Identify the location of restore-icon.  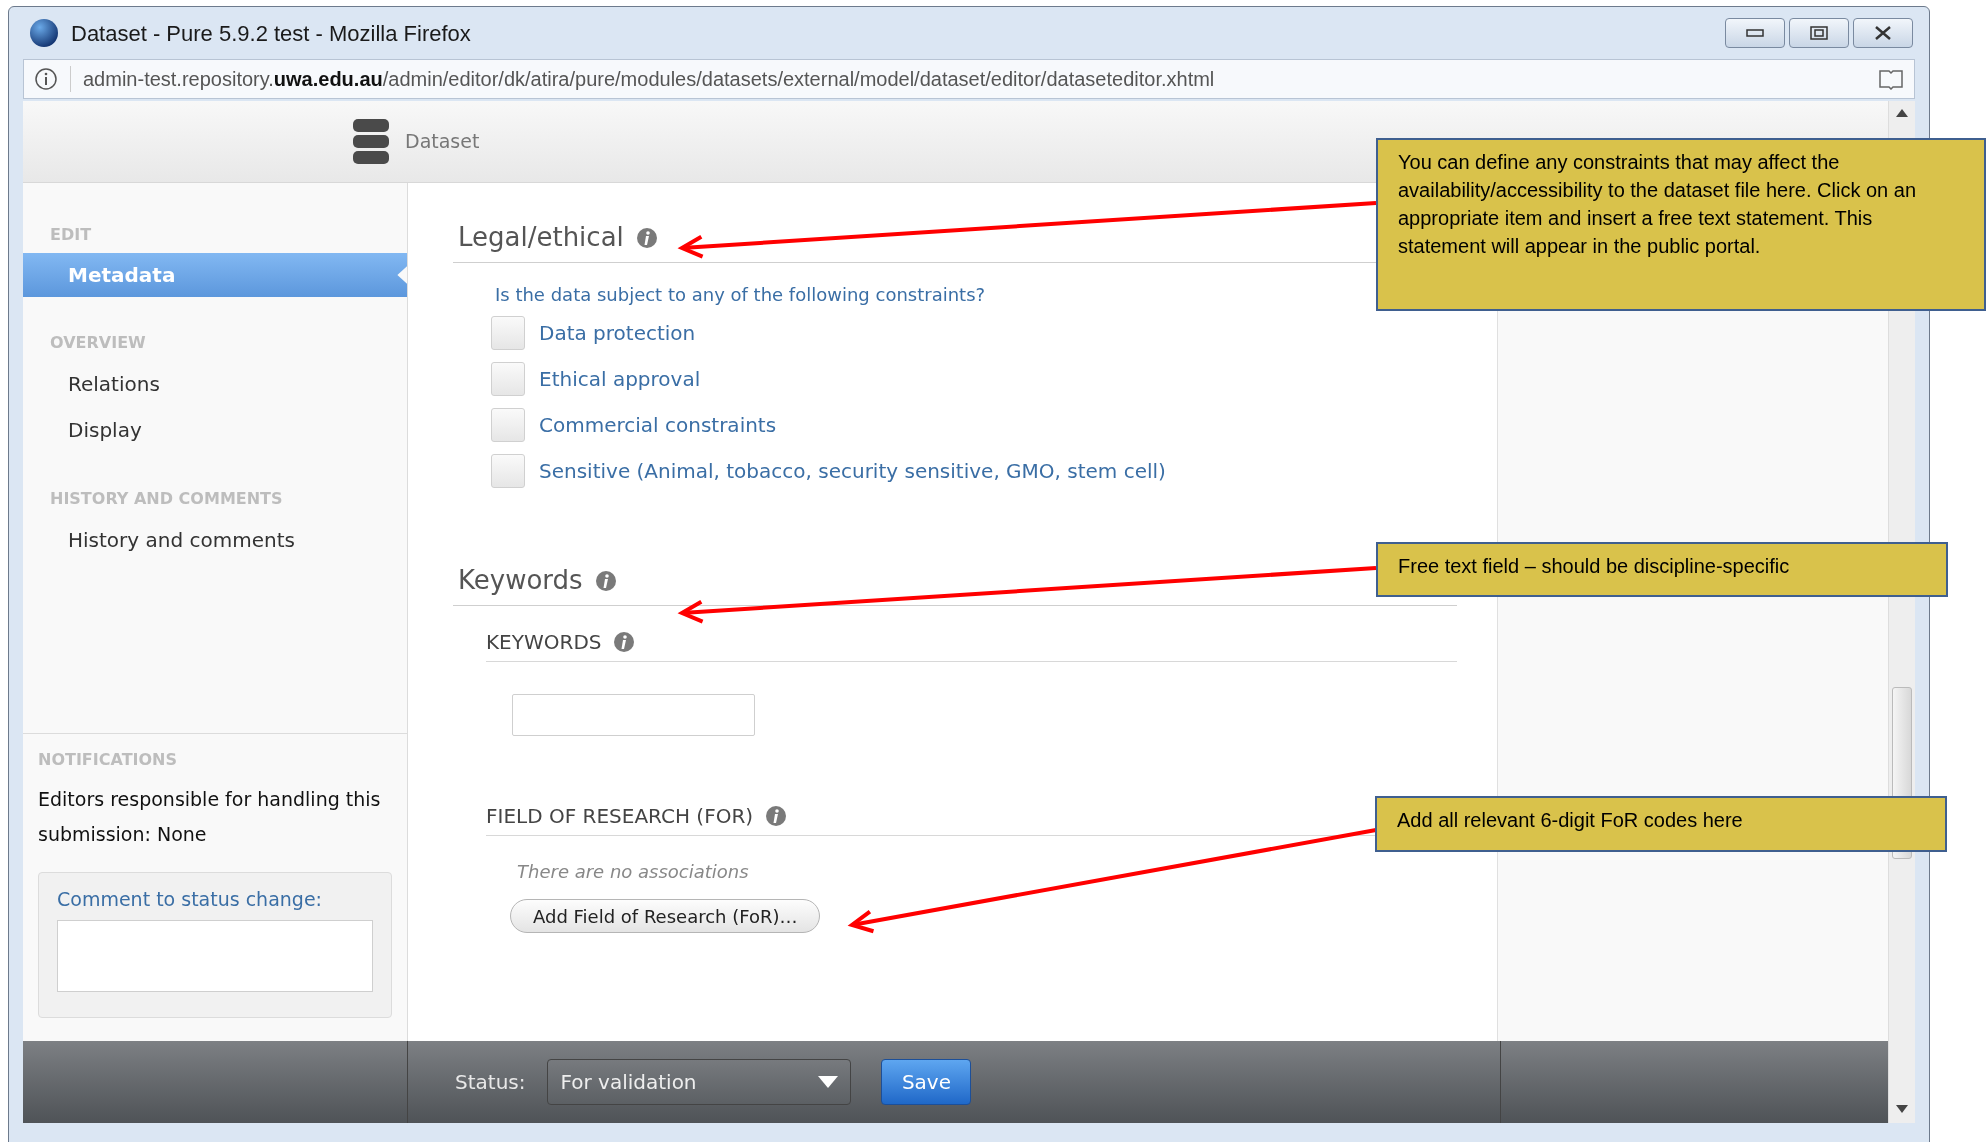
(1819, 33).